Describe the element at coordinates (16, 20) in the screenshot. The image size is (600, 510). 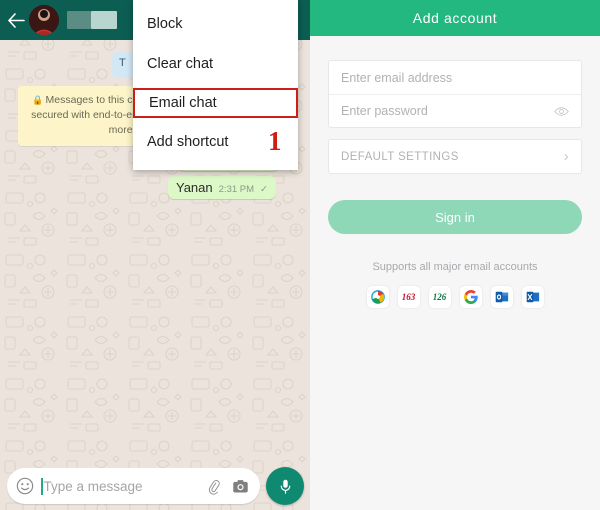
I see `back-arrow-icon` at that location.